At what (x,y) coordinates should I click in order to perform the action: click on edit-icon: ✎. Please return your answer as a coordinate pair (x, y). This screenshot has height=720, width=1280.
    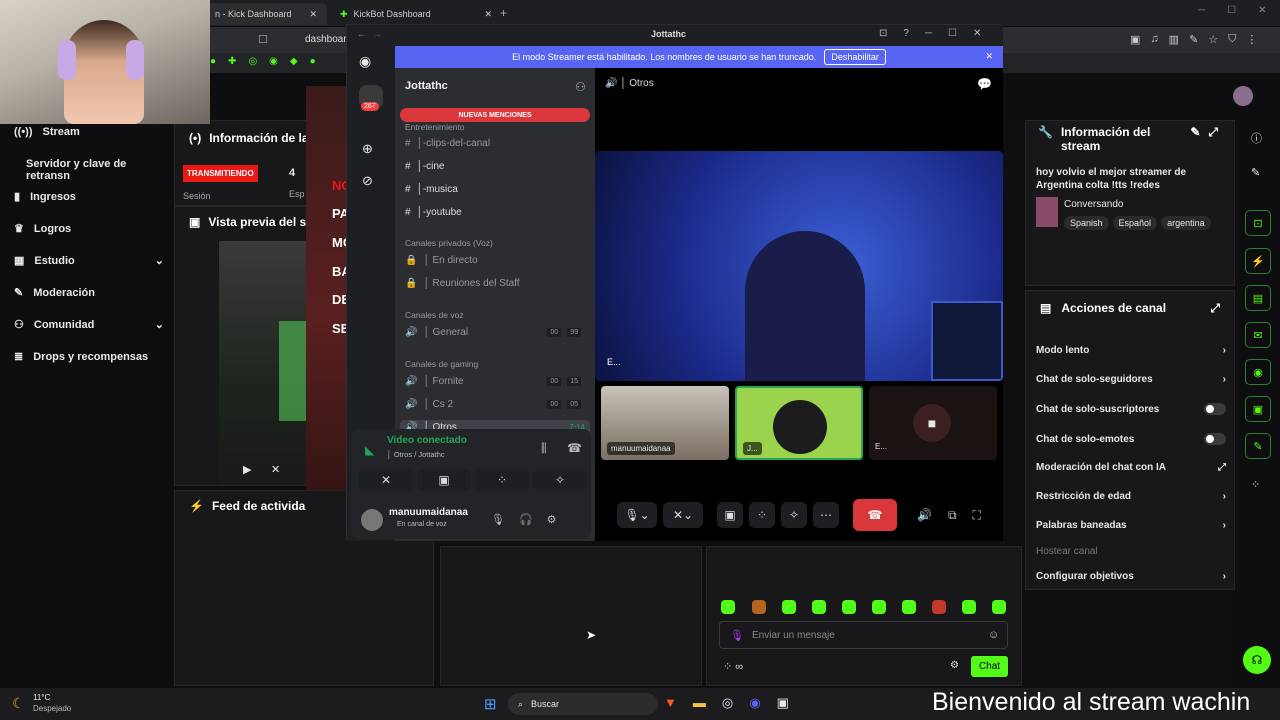
    Looking at the image, I should click on (1195, 139).